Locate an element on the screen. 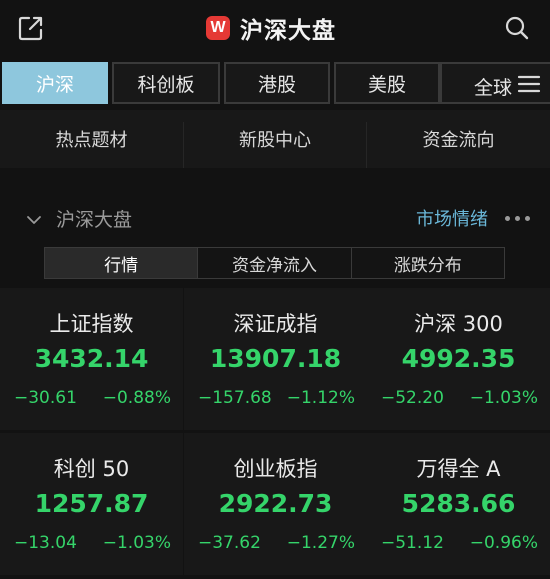 This screenshot has width=550, height=579. index-price: 4992.35 is located at coordinates (458, 358).